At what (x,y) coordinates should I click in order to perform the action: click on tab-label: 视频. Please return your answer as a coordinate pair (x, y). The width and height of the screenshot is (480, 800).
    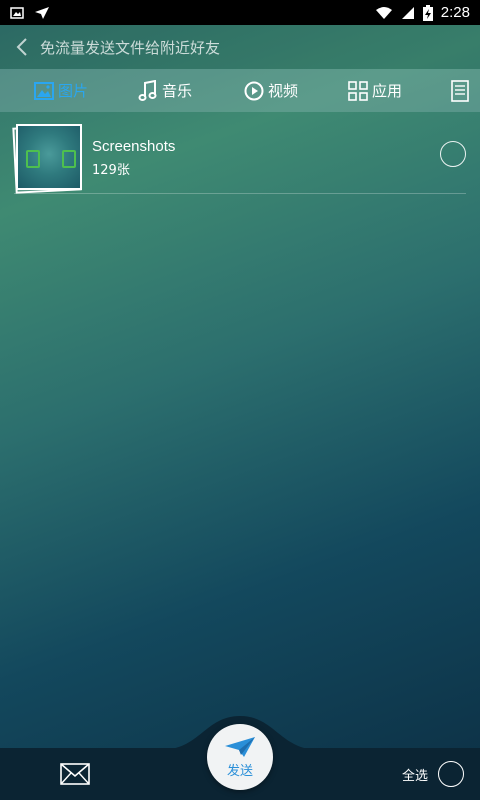
    Looking at the image, I should click on (283, 91).